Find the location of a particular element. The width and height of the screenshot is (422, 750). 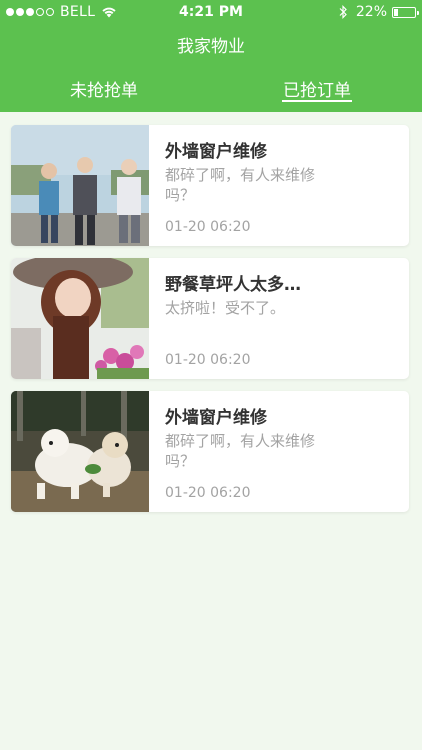

woman-with-hat-photo is located at coordinates (80, 318).